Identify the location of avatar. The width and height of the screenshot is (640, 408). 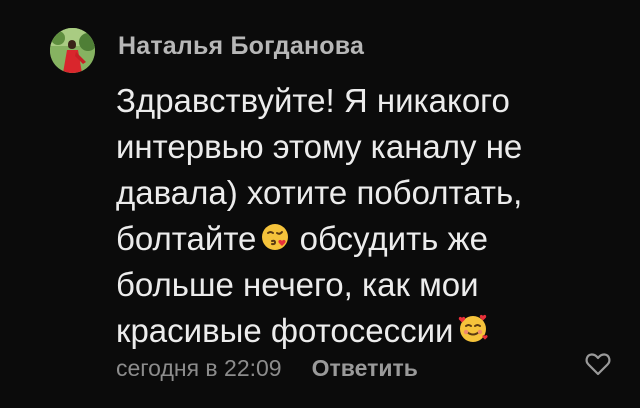
(72, 50).